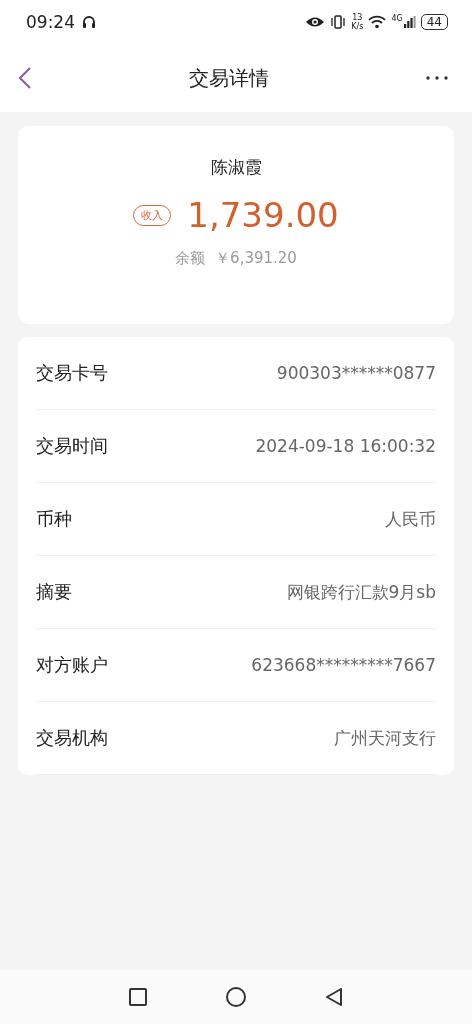 The width and height of the screenshot is (472, 1024). What do you see at coordinates (345, 446) in the screenshot?
I see `detail-value: 2024-09-18 16:00:32` at bounding box center [345, 446].